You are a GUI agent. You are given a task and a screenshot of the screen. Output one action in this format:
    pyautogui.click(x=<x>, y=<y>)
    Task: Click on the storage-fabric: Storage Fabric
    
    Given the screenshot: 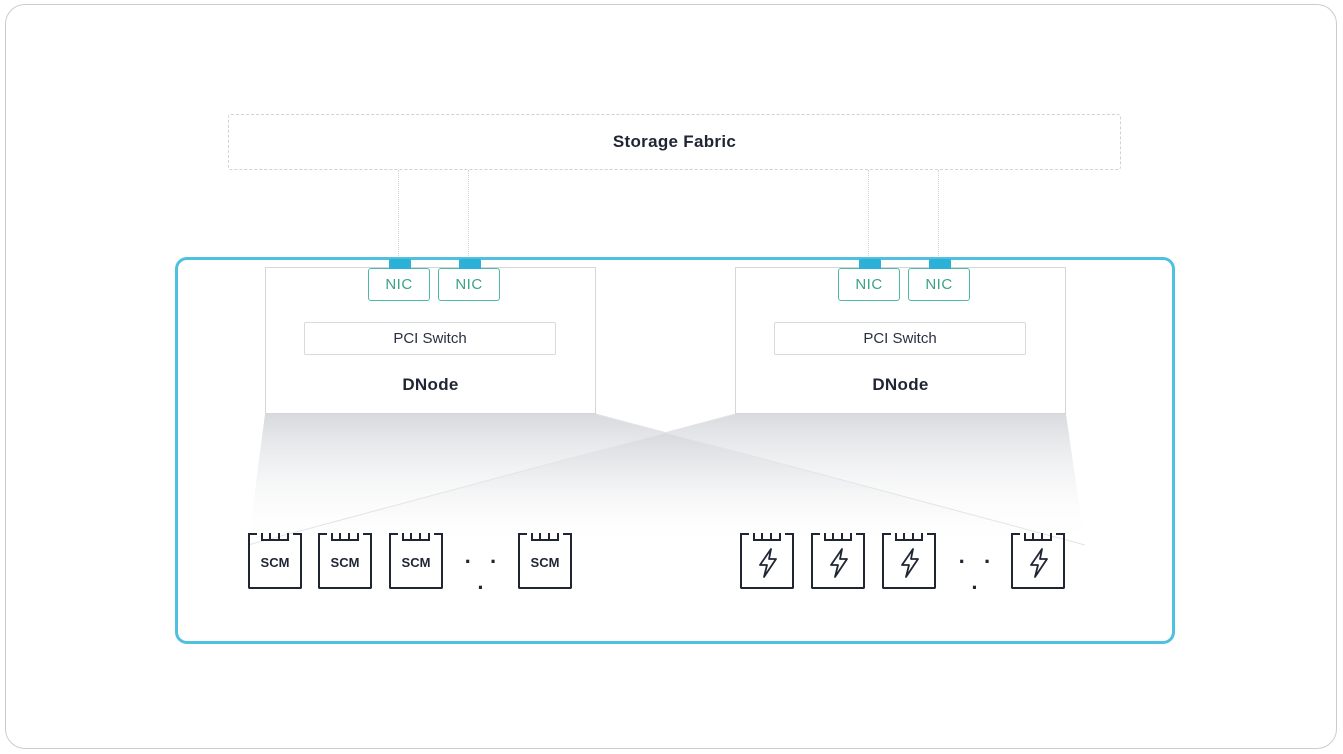 What is the action you would take?
    pyautogui.click(x=674, y=142)
    